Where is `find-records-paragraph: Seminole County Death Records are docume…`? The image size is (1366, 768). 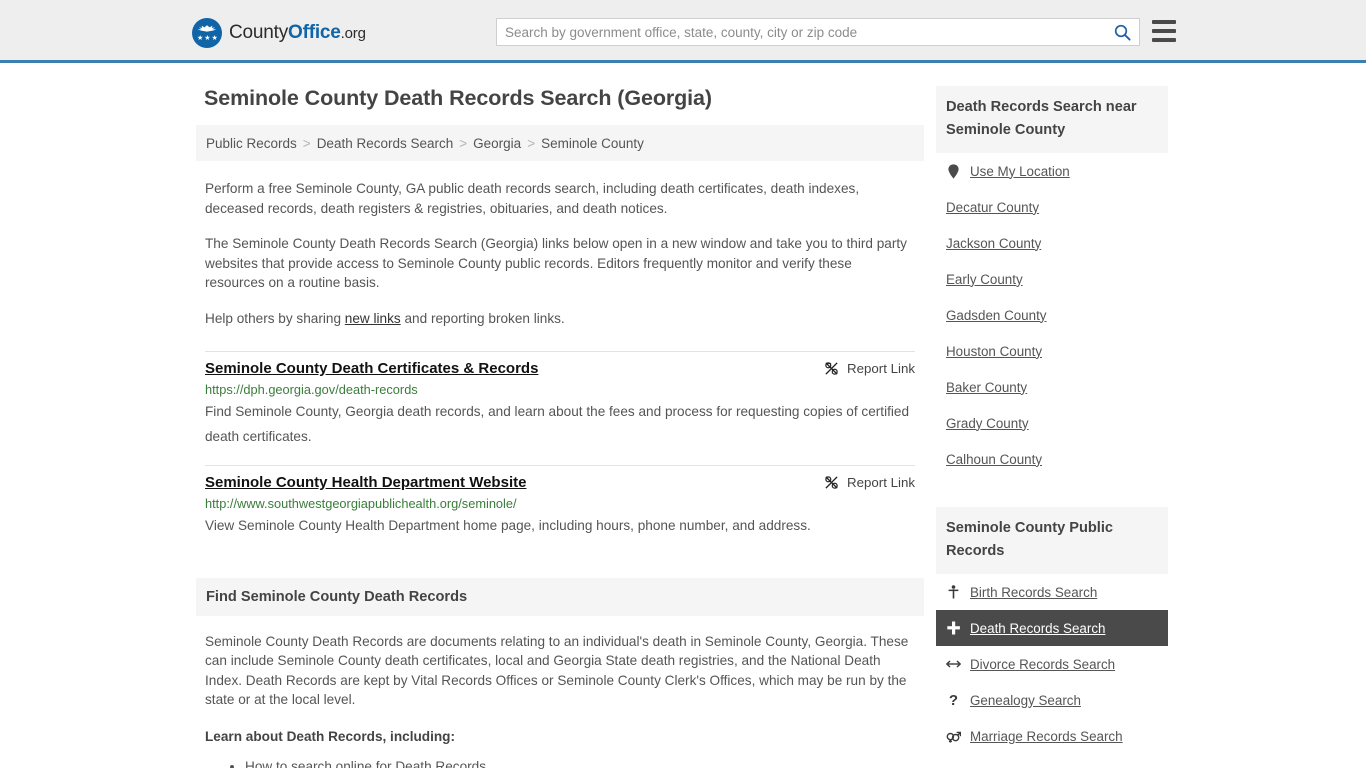 find-records-paragraph: Seminole County Death Records are docume… is located at coordinates (557, 670).